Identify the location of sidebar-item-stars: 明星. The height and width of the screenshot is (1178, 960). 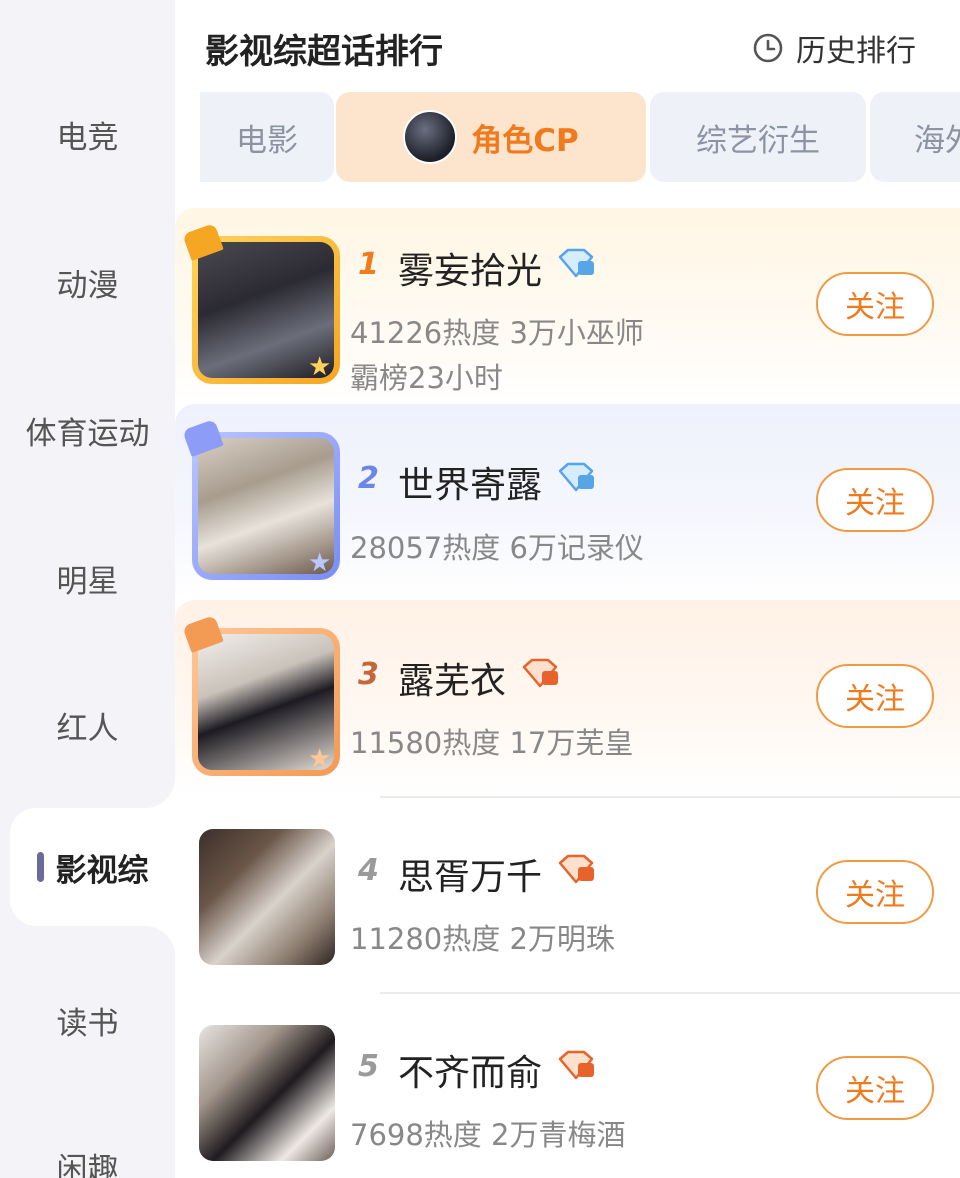
(87, 578).